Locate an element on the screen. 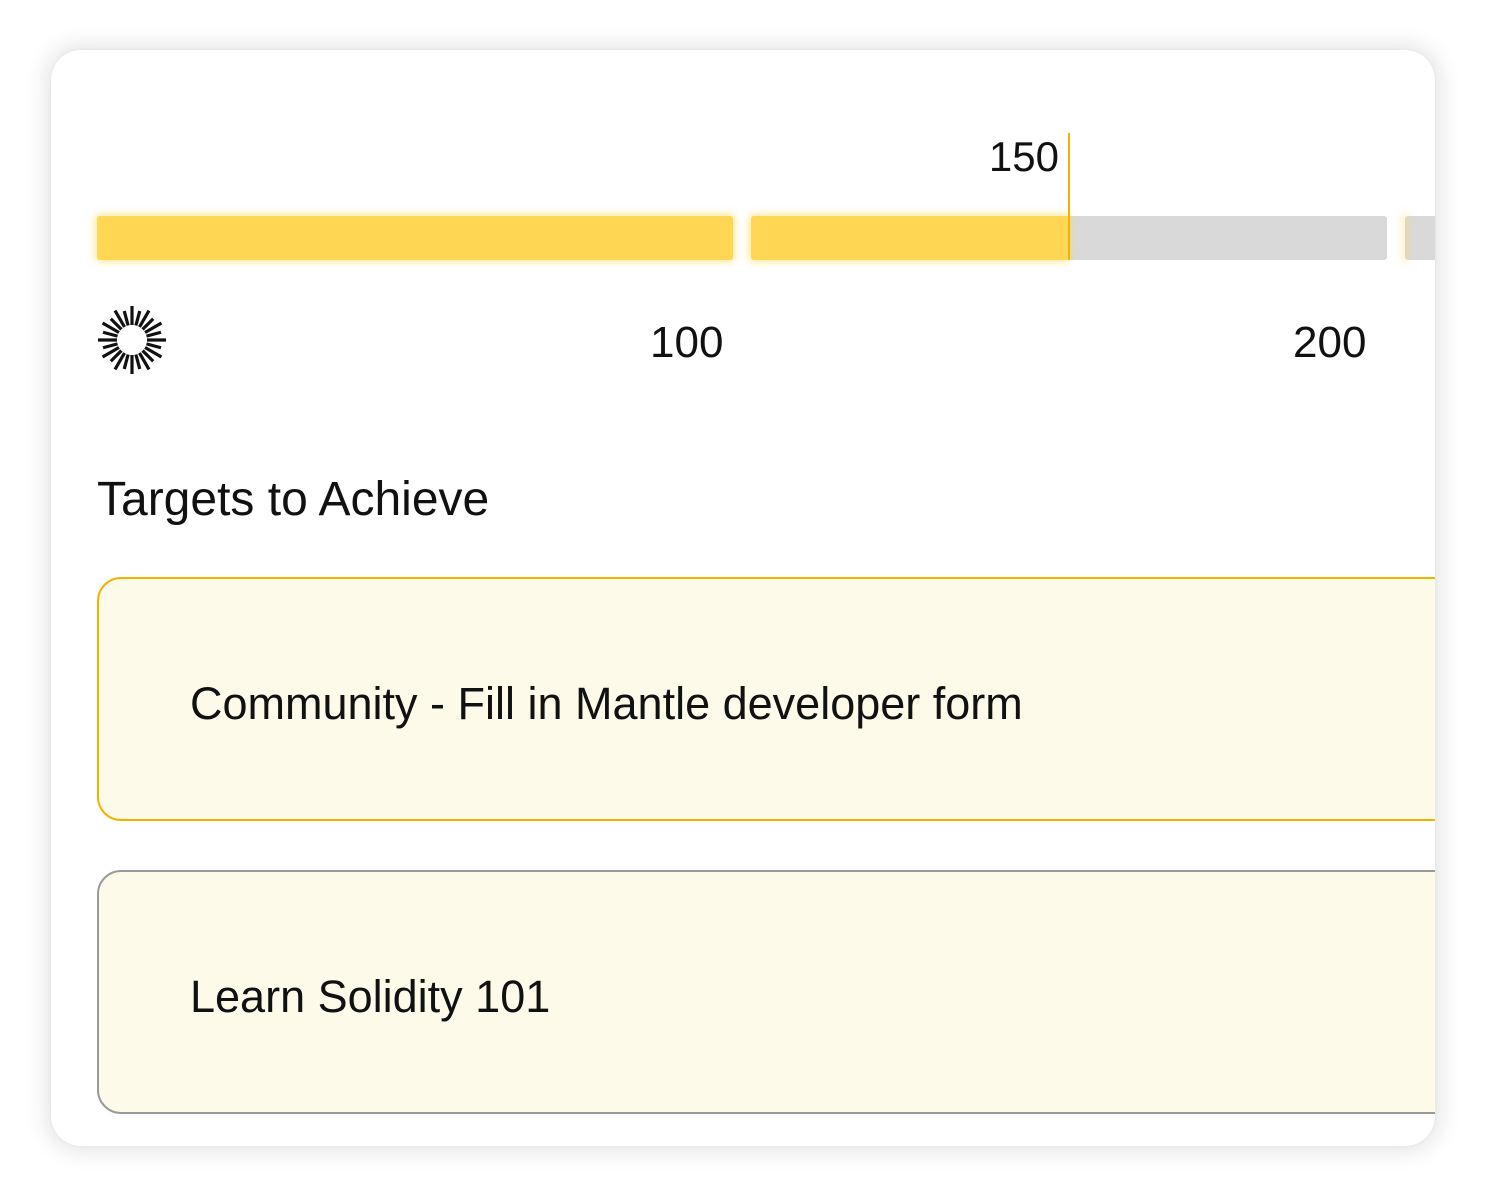 This screenshot has height=1197, width=1485. tick-label-200: 200 is located at coordinates (1330, 342).